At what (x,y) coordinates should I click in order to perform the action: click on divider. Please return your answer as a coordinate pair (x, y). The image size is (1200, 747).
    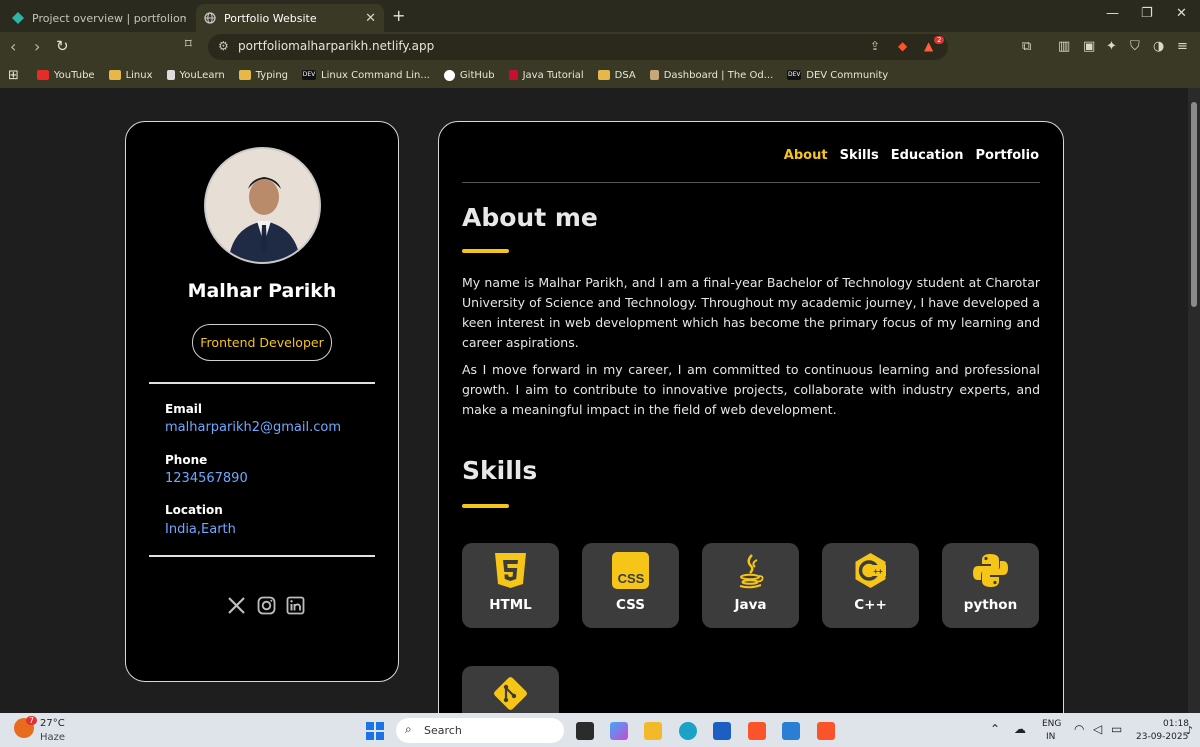
    Looking at the image, I should click on (262, 383).